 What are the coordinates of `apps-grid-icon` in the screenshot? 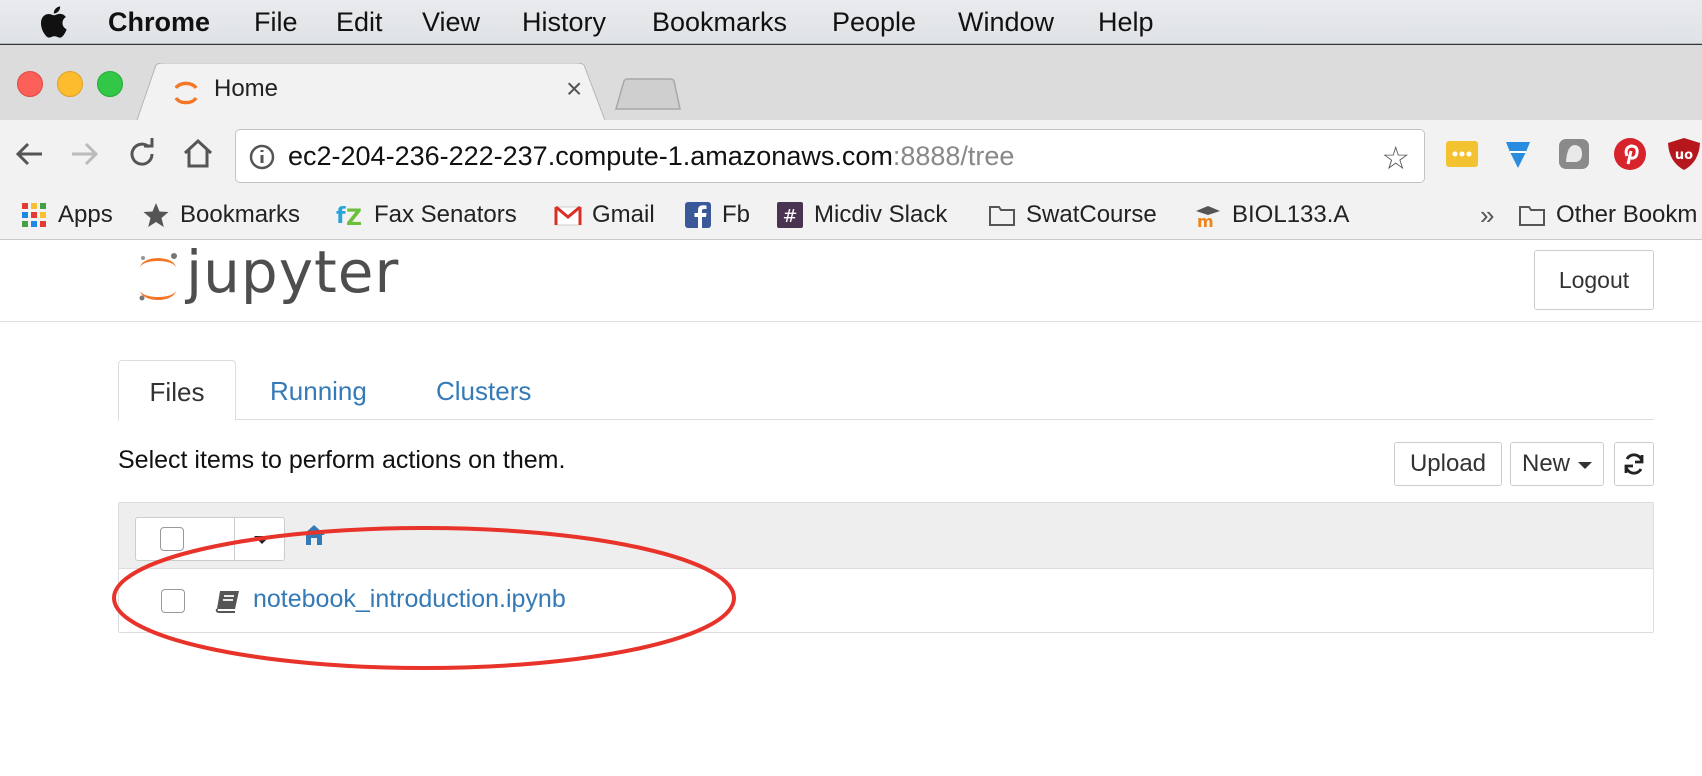 It's located at (34, 215).